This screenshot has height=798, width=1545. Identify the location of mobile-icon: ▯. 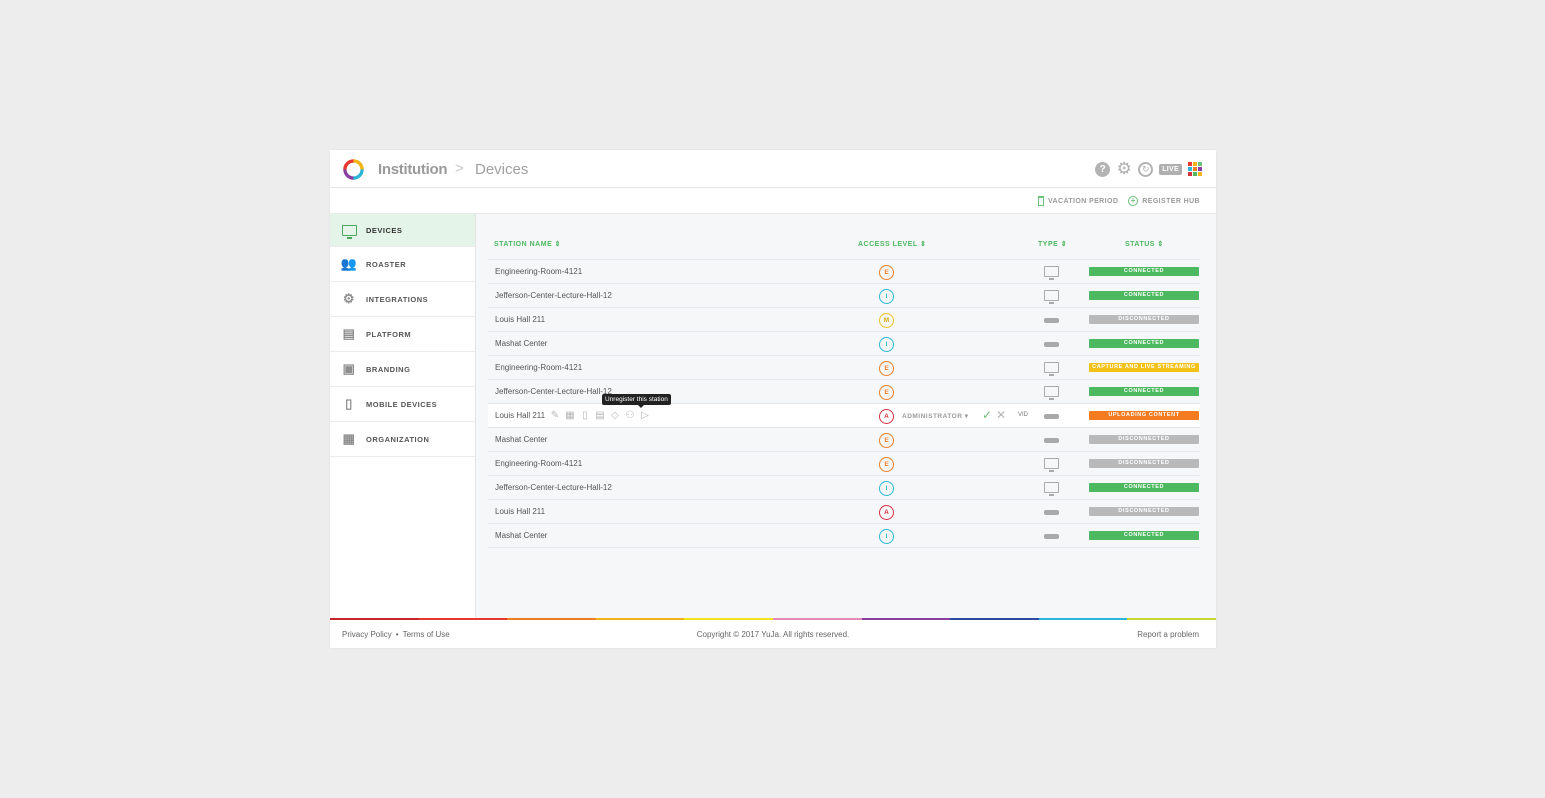
(349, 403).